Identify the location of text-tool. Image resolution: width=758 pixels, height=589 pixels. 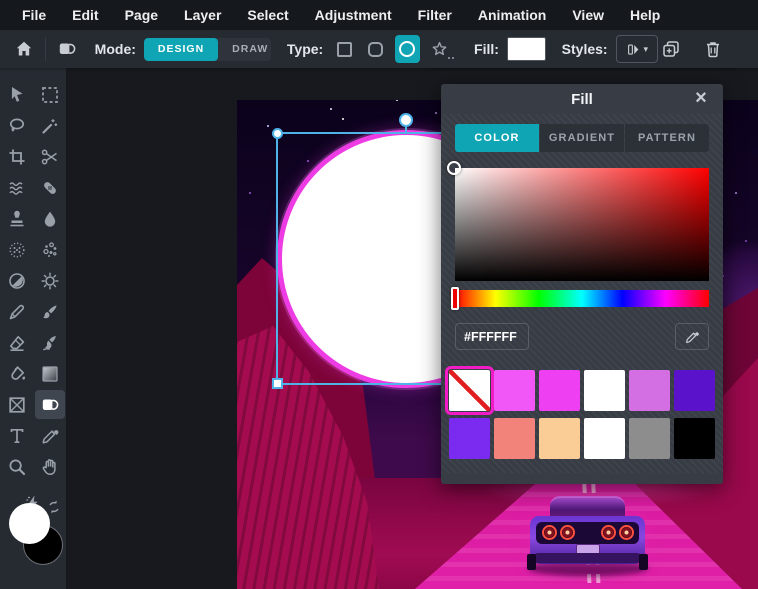
(17, 435).